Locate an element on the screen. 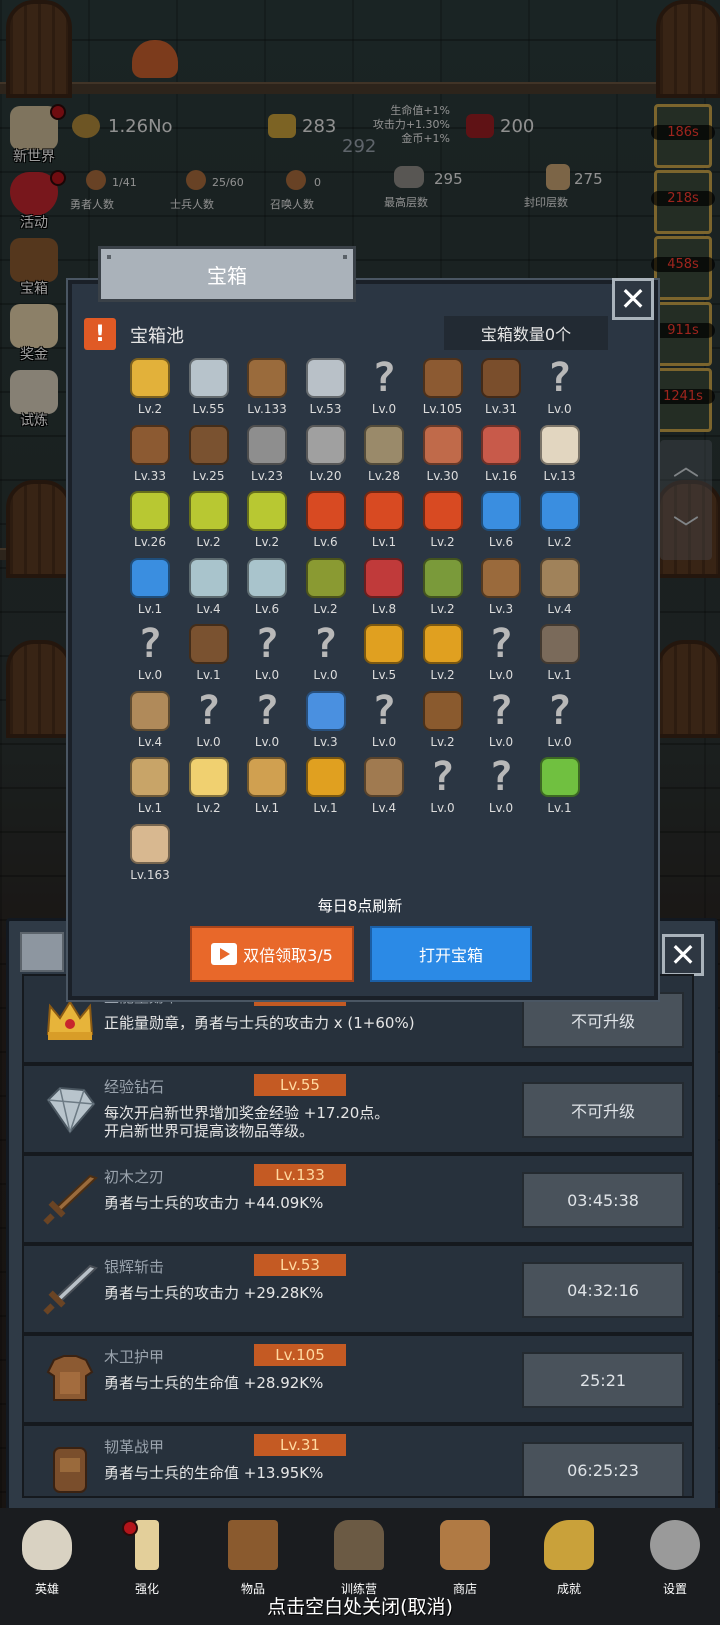 This screenshot has width=720, height=1625. item-level: Lv.2 is located at coordinates (208, 808).